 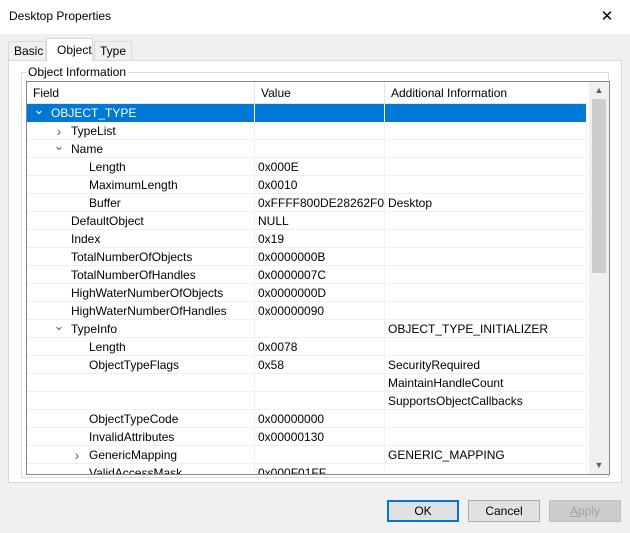 I want to click on tree-row: TotalNumberOfHandles 0x0000007C, so click(x=307, y=275).